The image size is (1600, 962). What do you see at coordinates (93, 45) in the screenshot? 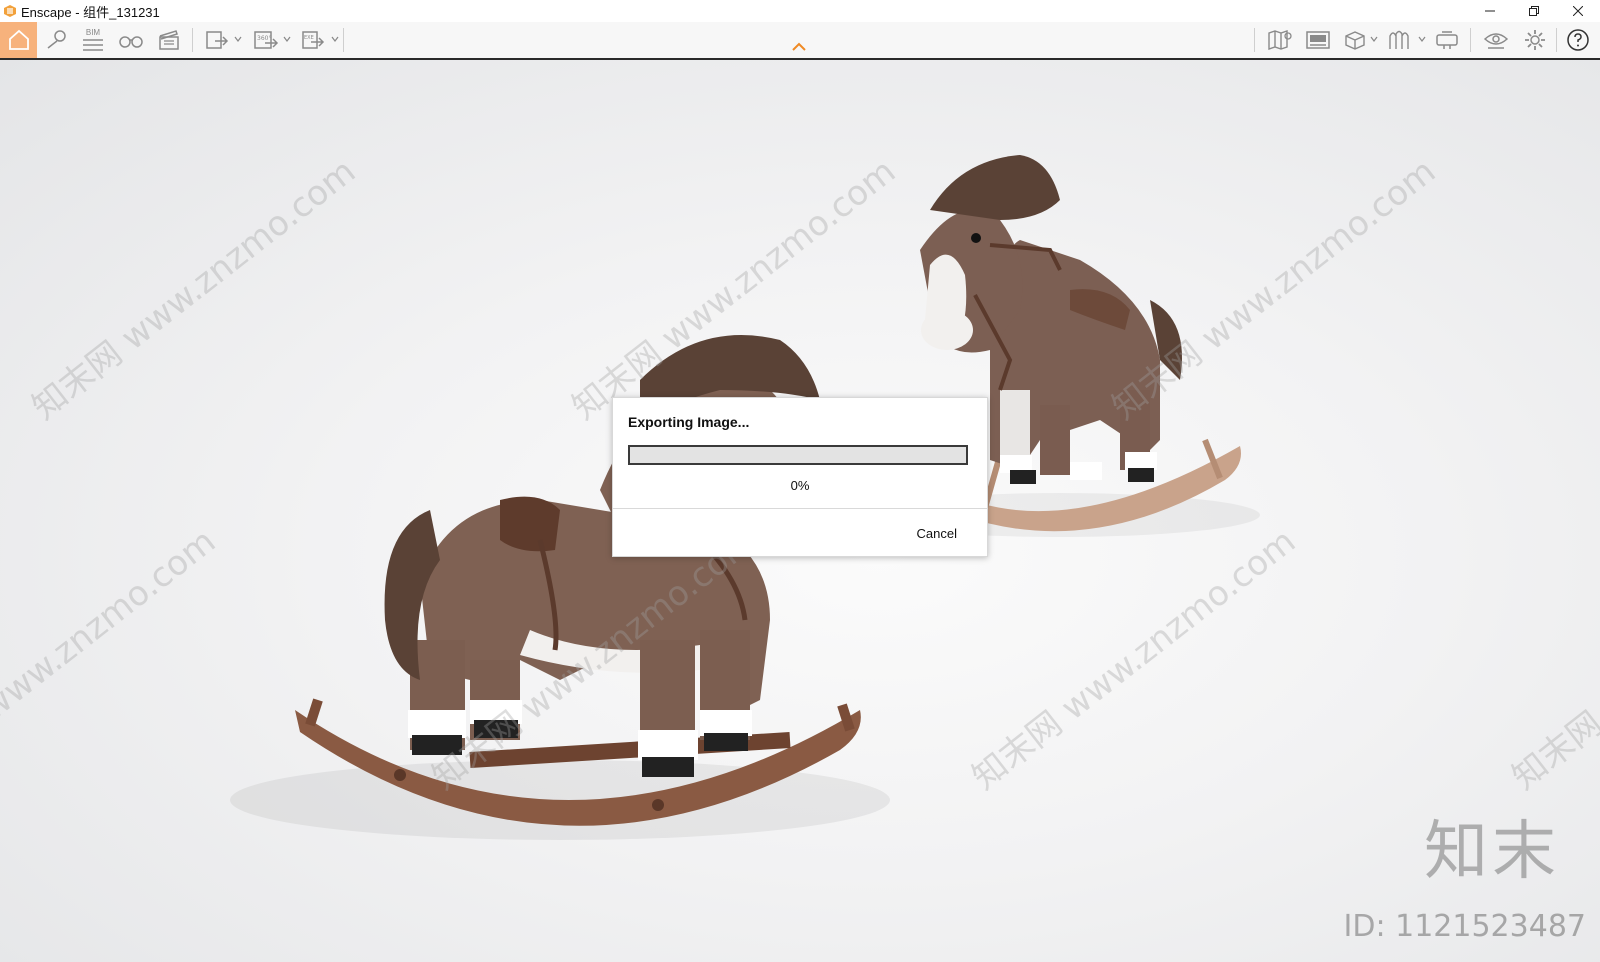
I see `bim-icon` at bounding box center [93, 45].